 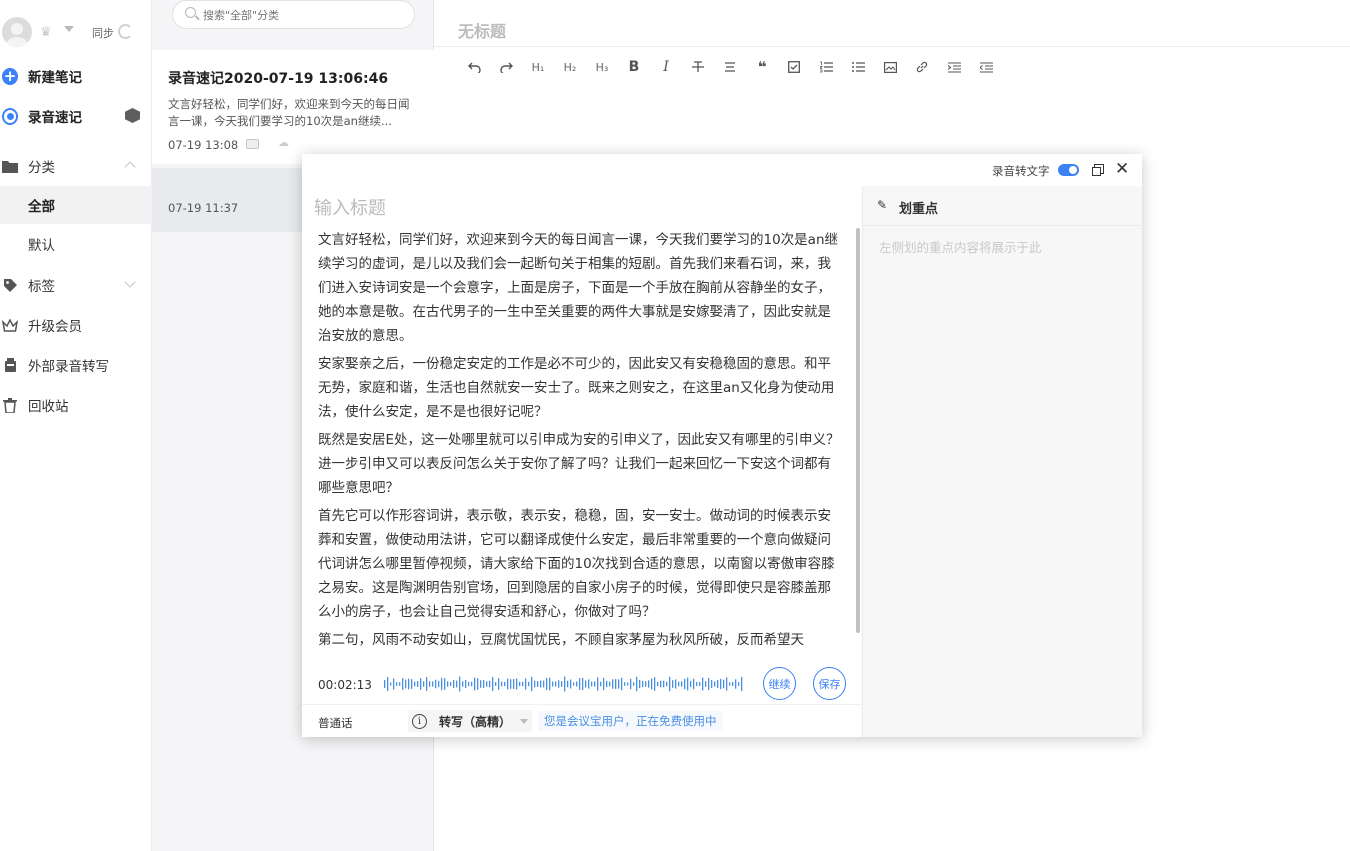 What do you see at coordinates (76, 405) in the screenshot?
I see `recycle-bin-button: 回收站` at bounding box center [76, 405].